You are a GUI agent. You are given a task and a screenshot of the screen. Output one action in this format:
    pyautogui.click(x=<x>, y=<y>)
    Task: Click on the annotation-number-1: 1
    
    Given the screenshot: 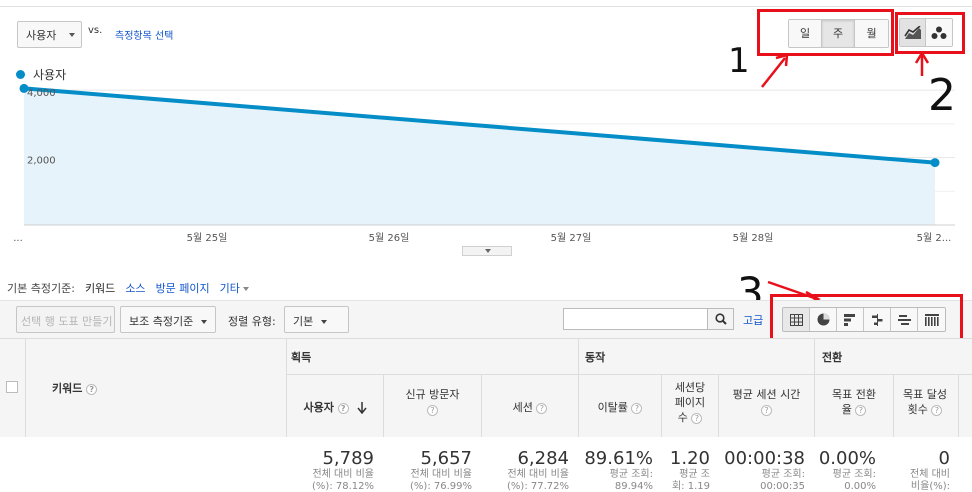 What is the action you would take?
    pyautogui.click(x=739, y=61)
    